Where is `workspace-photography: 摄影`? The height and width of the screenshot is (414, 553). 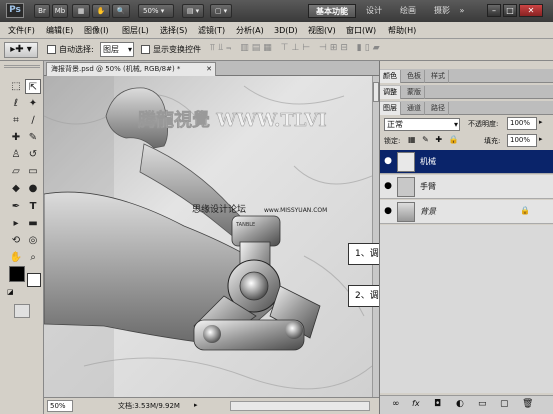 workspace-photography: 摄影 is located at coordinates (442, 11).